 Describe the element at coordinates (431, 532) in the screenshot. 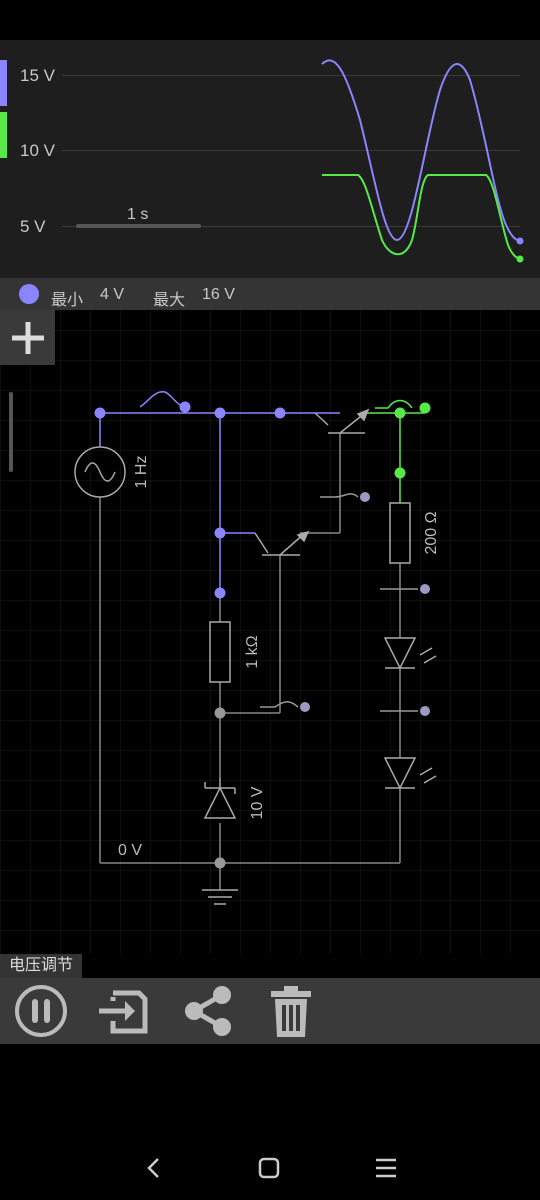

I see `resistor-200-label: 200 Ω` at that location.